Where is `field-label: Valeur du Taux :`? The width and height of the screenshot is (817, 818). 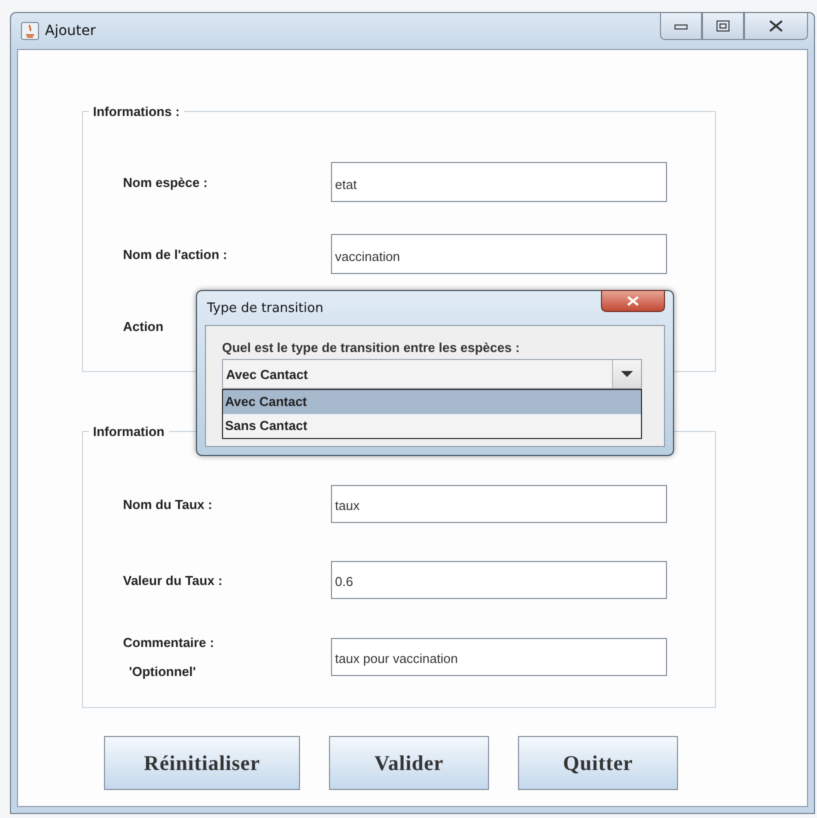
field-label: Valeur du Taux : is located at coordinates (173, 580).